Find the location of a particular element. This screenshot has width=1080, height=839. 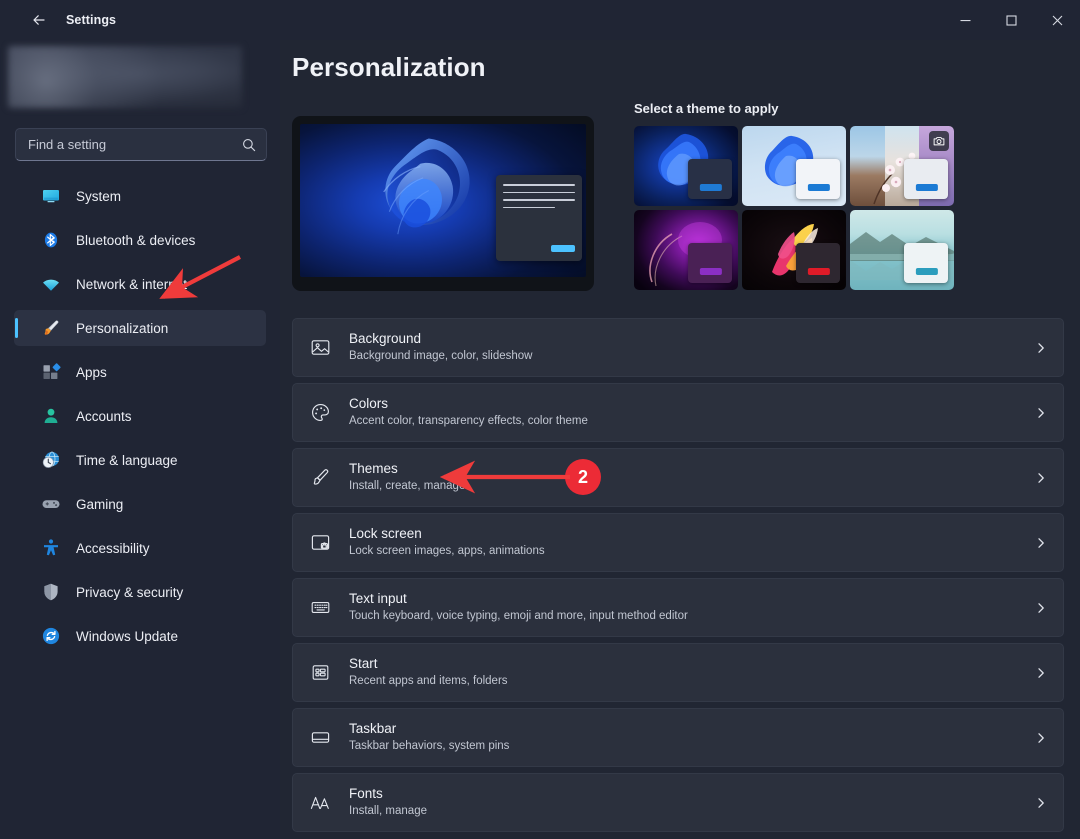

settings-row-title: Fonts is located at coordinates (366, 794).